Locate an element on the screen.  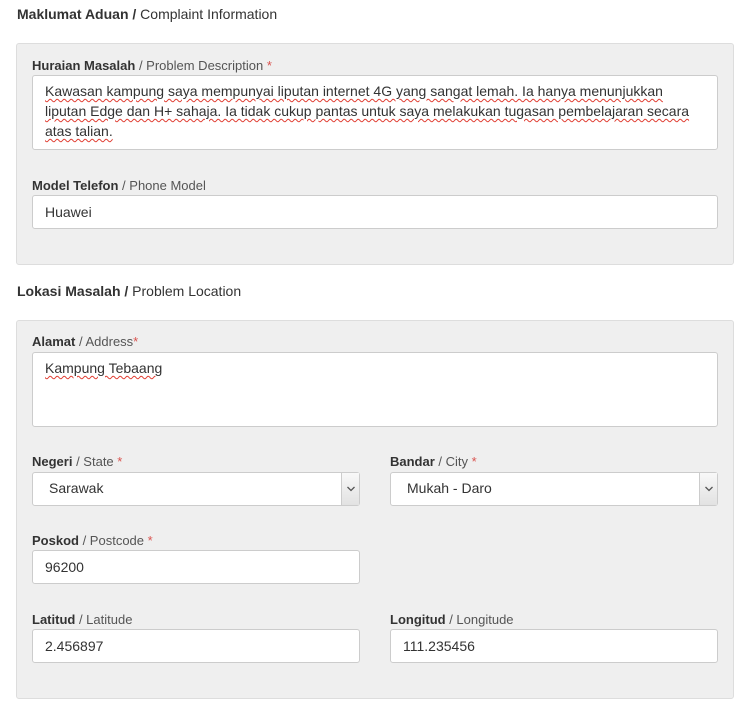
location-section-title: Lokasi Masalah / Problem Location is located at coordinates (129, 291).